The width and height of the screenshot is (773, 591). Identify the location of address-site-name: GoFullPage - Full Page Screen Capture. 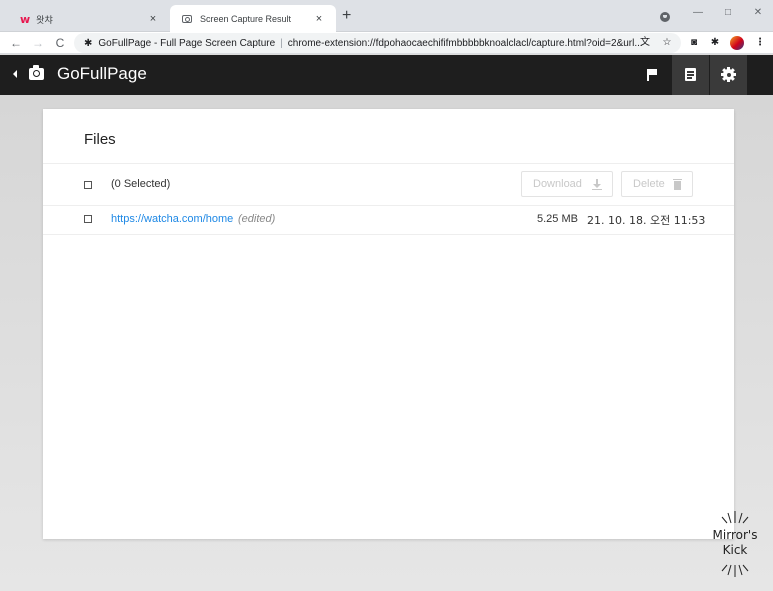
(187, 43).